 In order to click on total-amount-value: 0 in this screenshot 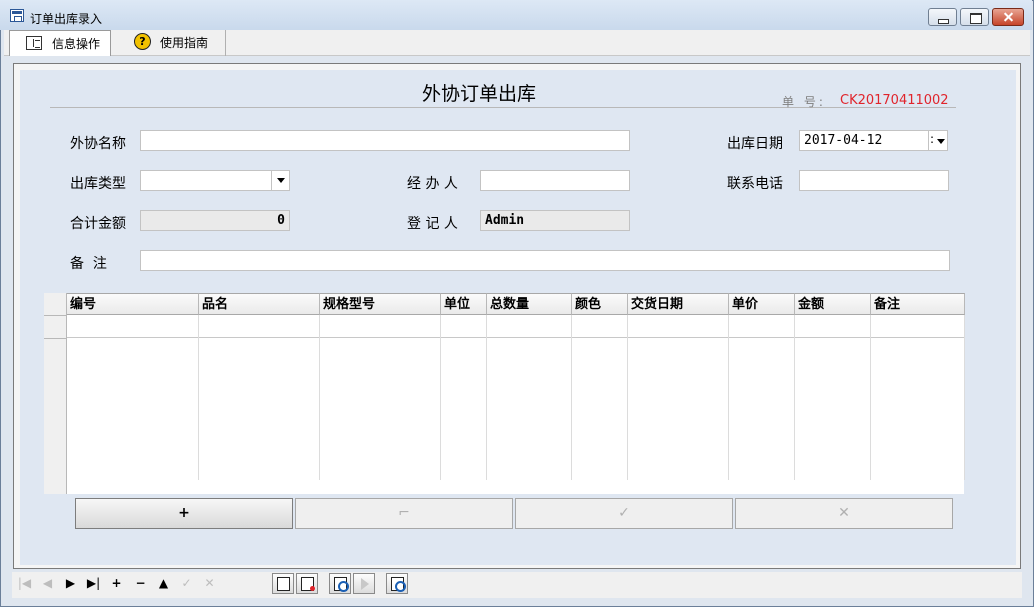, I will do `click(215, 220)`.